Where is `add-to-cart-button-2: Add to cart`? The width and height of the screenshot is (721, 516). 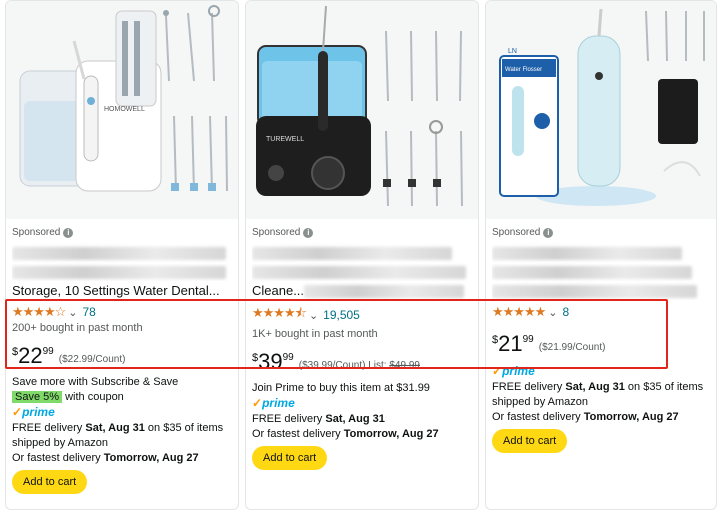
add-to-cart-button-2: Add to cart is located at coordinates (290, 458).